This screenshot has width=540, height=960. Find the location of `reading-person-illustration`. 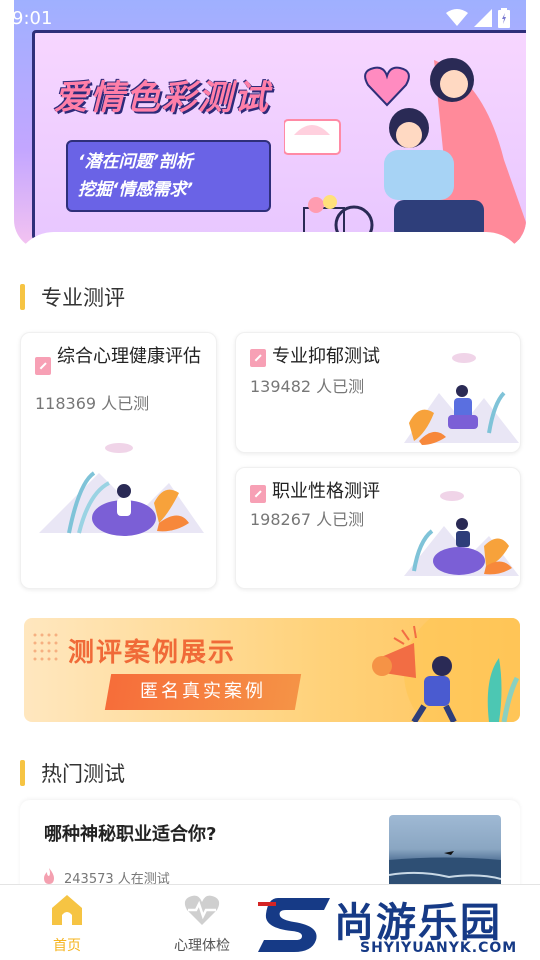

reading-person-illustration is located at coordinates (461, 399).